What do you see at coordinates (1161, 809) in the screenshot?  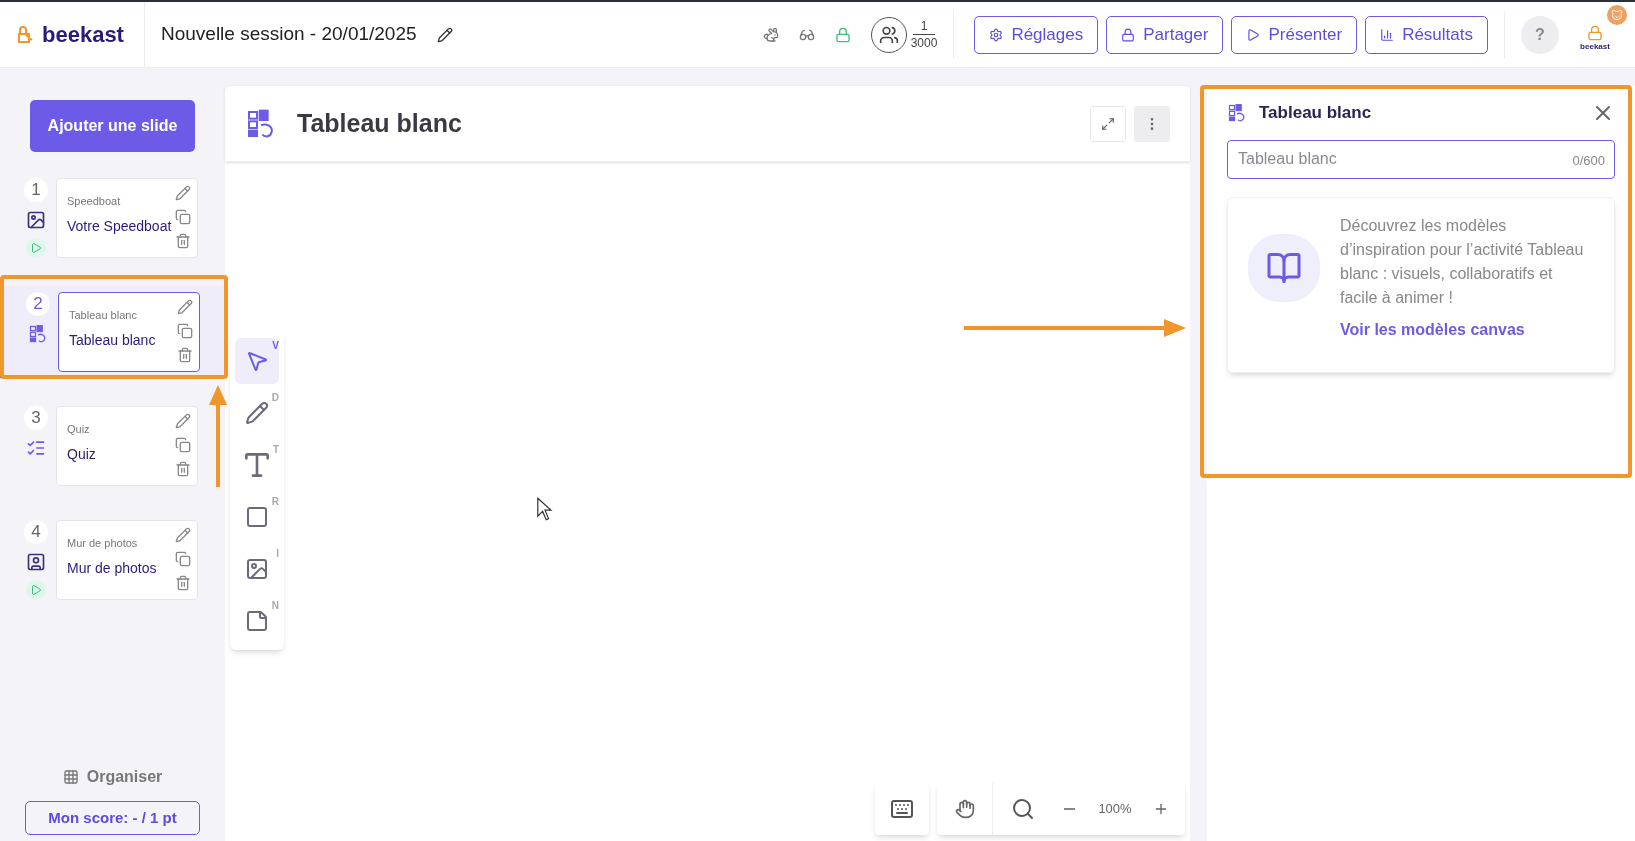 I see `plus-icon` at bounding box center [1161, 809].